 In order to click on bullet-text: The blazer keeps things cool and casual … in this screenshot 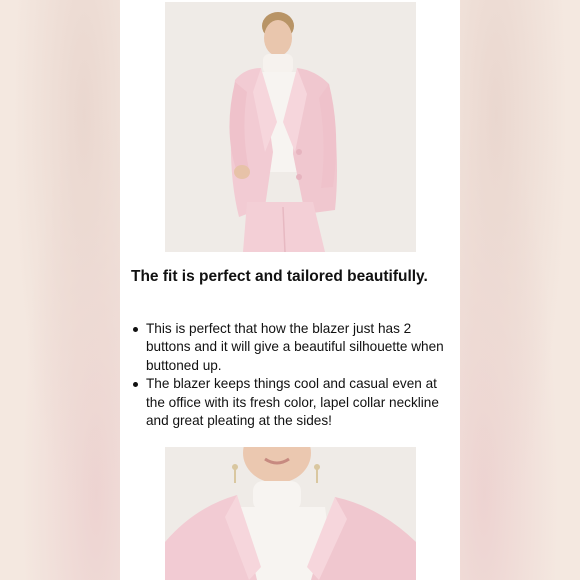, I will do `click(292, 402)`.